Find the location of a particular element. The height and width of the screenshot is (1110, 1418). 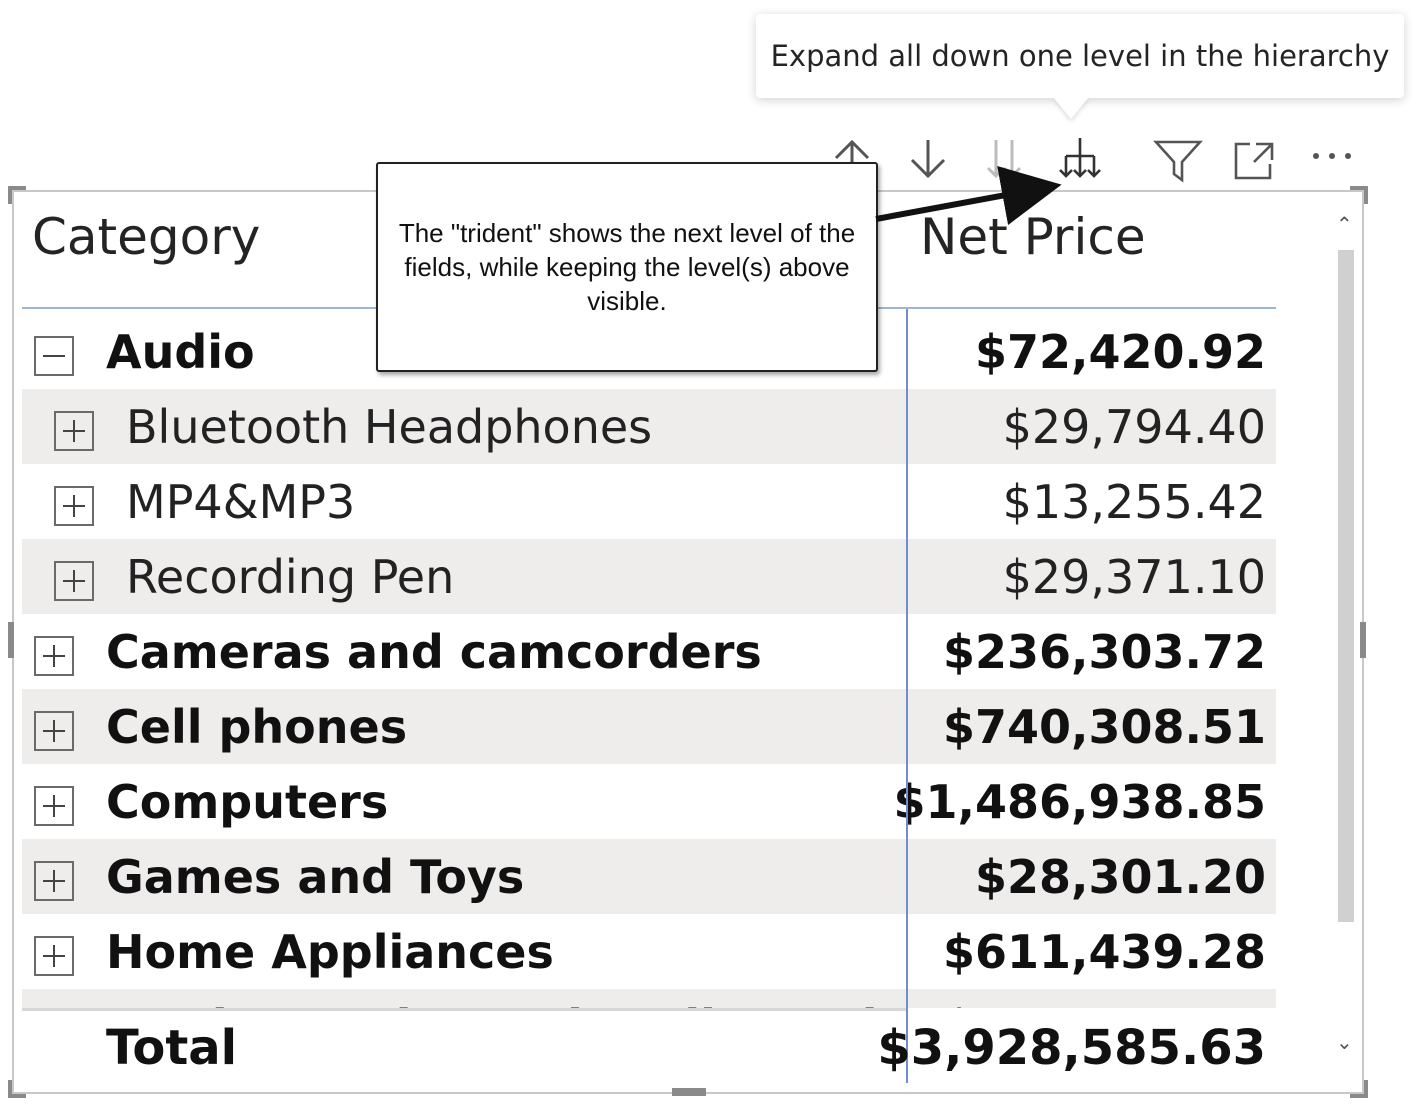

resize-handle-top-left is located at coordinates (17, 195).